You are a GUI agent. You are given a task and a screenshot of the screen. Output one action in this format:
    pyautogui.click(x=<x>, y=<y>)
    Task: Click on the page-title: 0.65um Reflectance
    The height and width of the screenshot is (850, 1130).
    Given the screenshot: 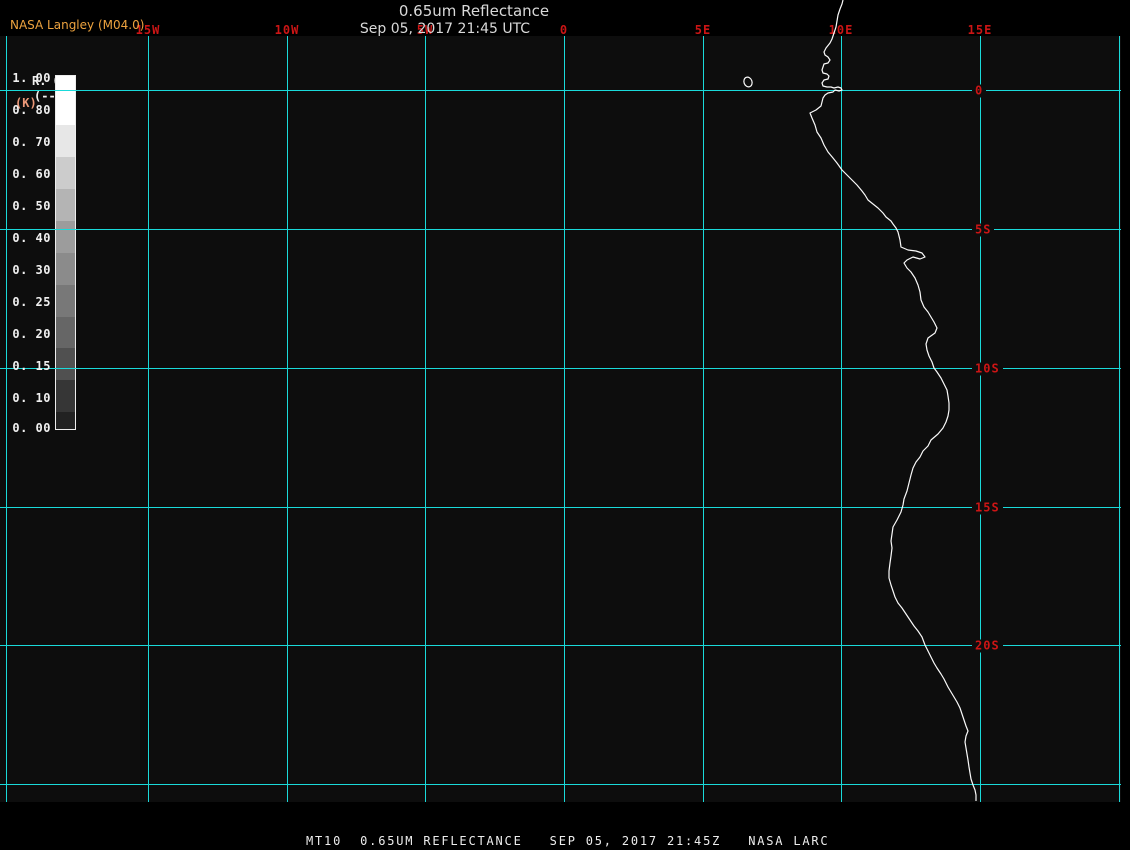 What is the action you would take?
    pyautogui.click(x=474, y=11)
    